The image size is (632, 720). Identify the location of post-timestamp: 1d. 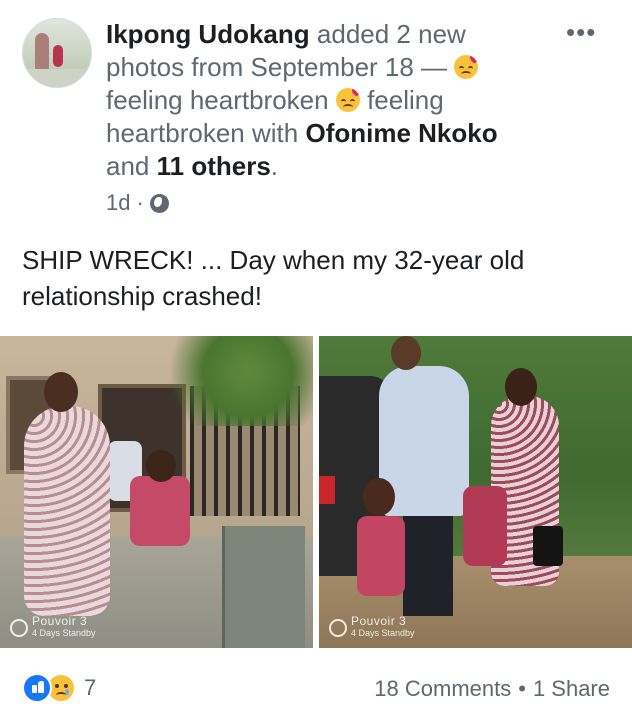
(118, 203).